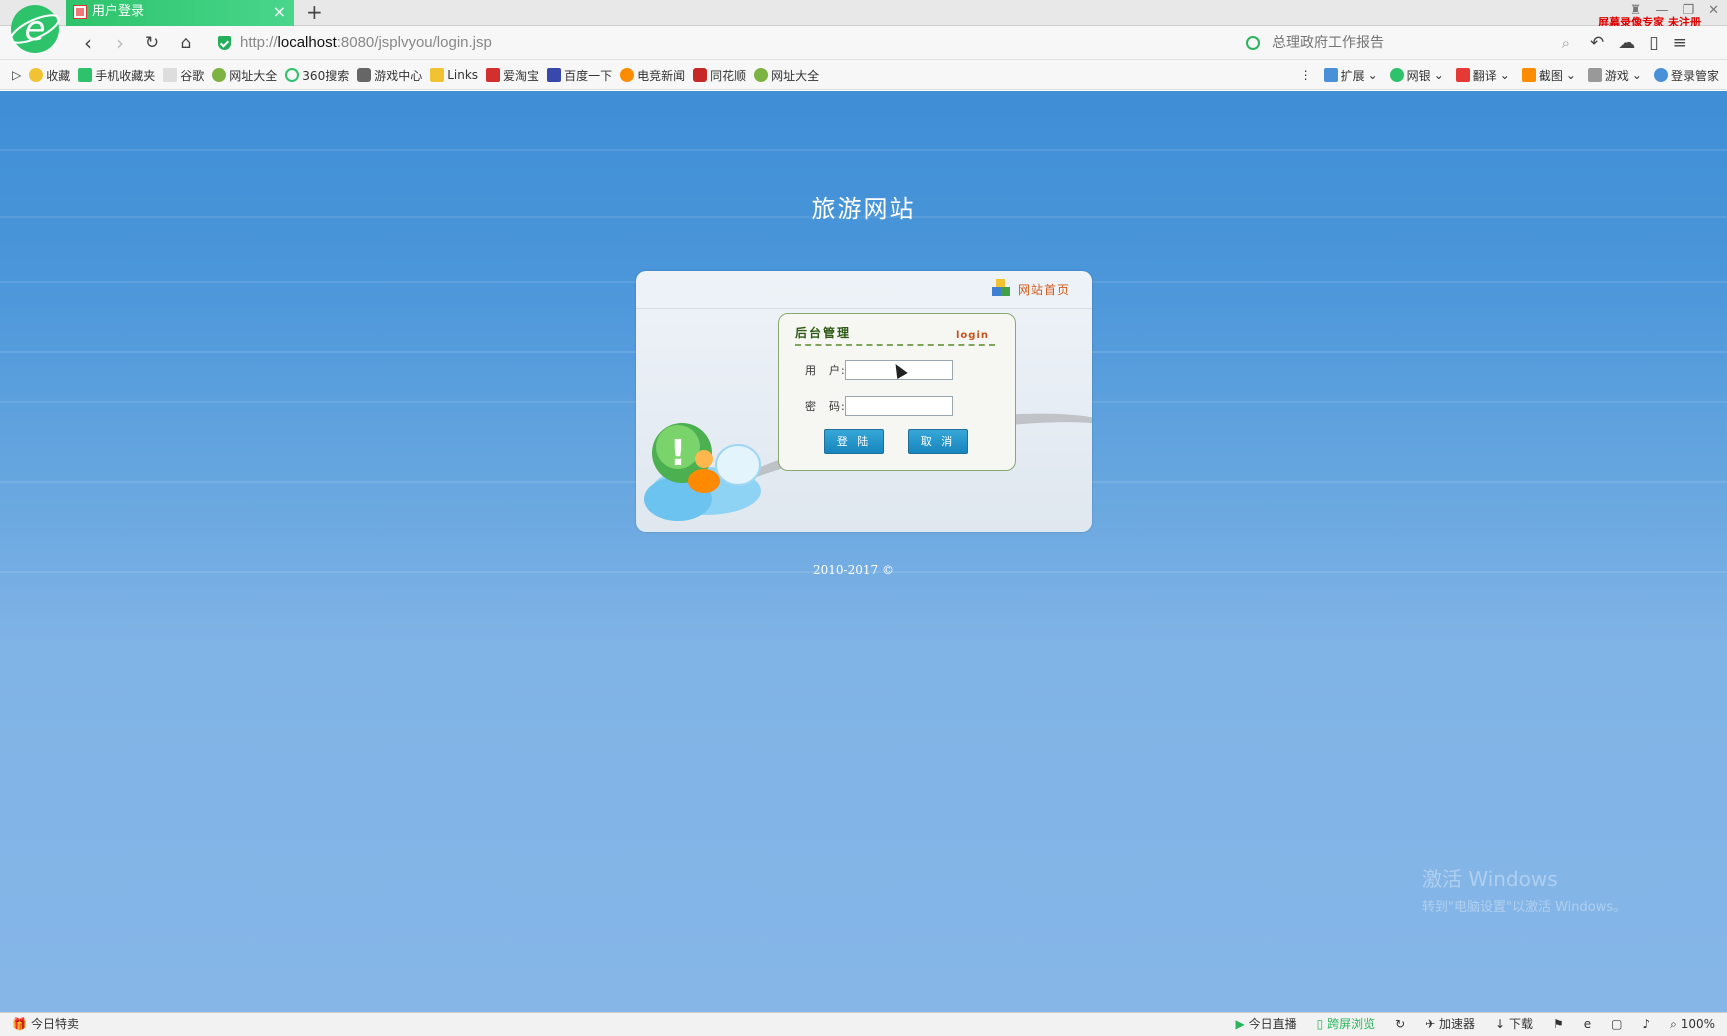 The width and height of the screenshot is (1727, 1036). What do you see at coordinates (55, 1024) in the screenshot?
I see `daily-deal-link: 今日特卖` at bounding box center [55, 1024].